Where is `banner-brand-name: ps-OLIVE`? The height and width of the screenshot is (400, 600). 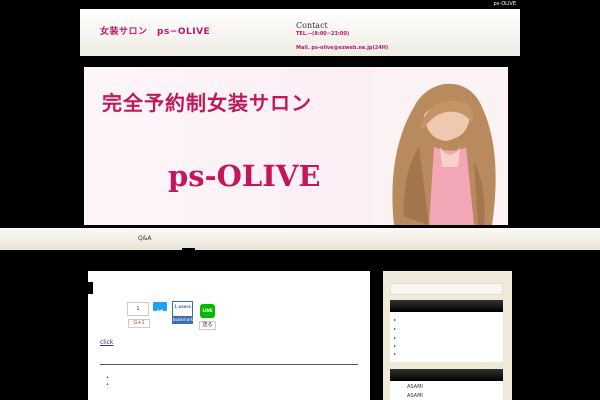 banner-brand-name: ps-OLIVE is located at coordinates (244, 176).